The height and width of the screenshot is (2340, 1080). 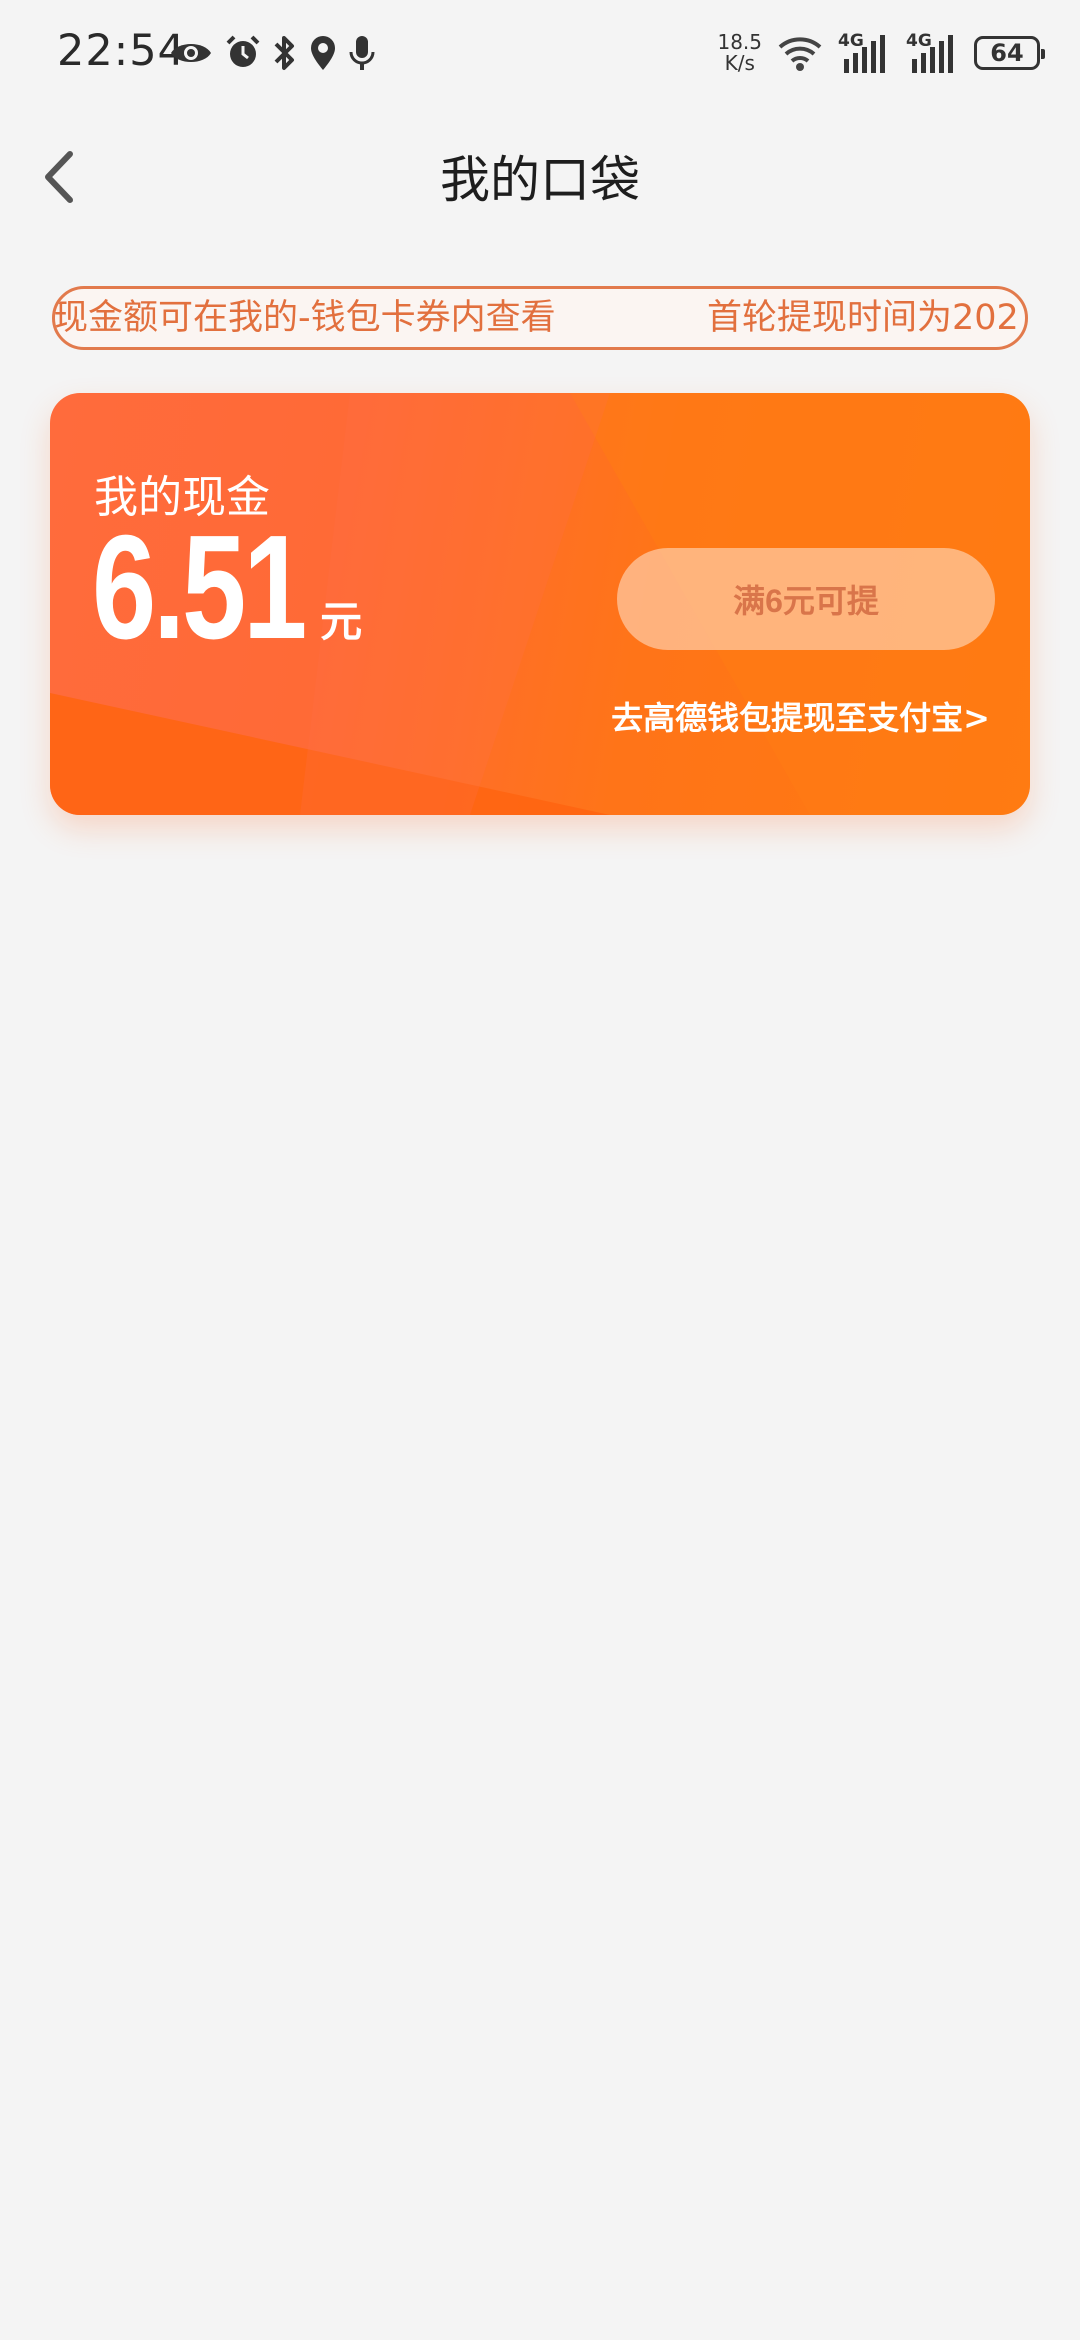 I want to click on status-right: 18.5 K/s 4G 4G 64, so click(x=881, y=53).